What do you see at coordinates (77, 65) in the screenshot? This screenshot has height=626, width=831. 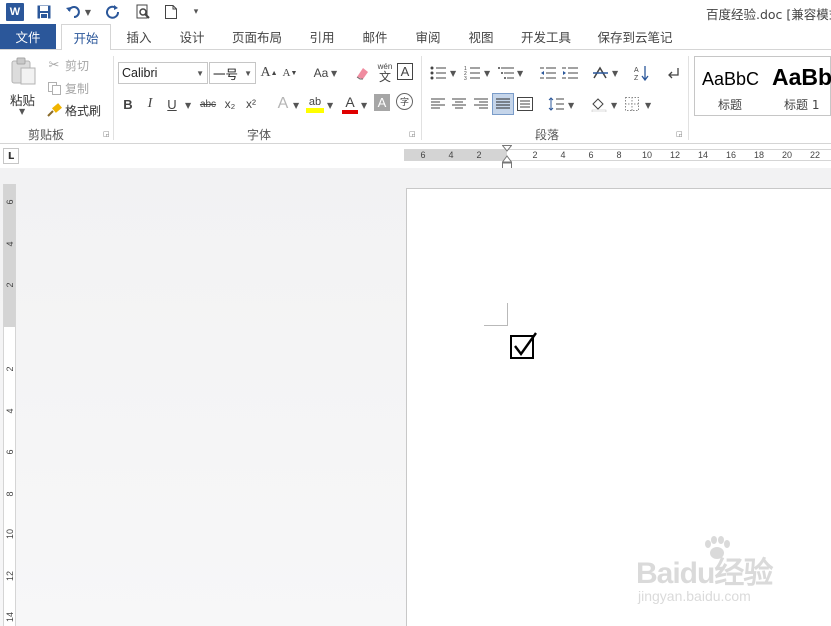 I see `cut-label: 剪切` at bounding box center [77, 65].